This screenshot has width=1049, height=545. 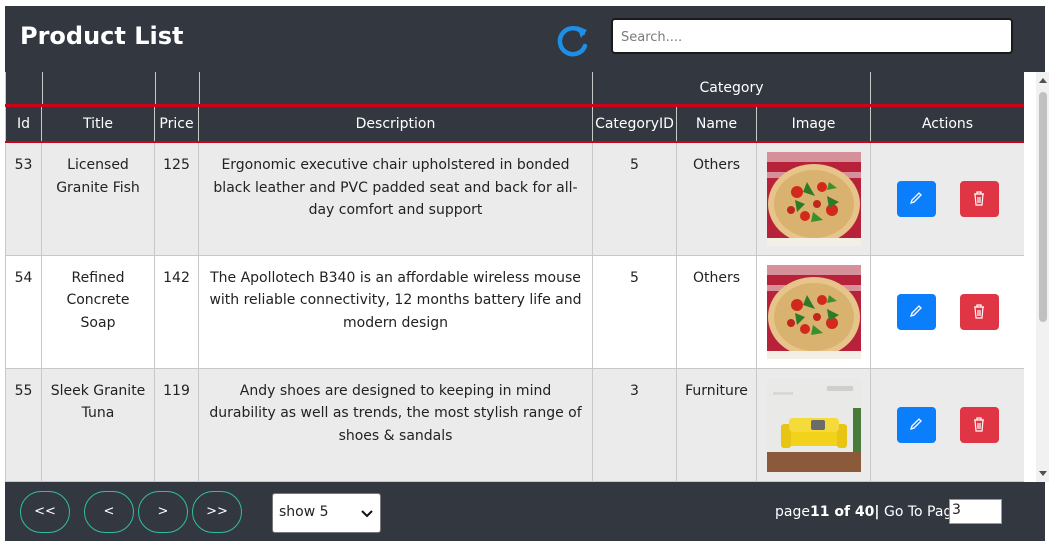 What do you see at coordinates (975, 511) in the screenshot?
I see `goto-page-input: 3` at bounding box center [975, 511].